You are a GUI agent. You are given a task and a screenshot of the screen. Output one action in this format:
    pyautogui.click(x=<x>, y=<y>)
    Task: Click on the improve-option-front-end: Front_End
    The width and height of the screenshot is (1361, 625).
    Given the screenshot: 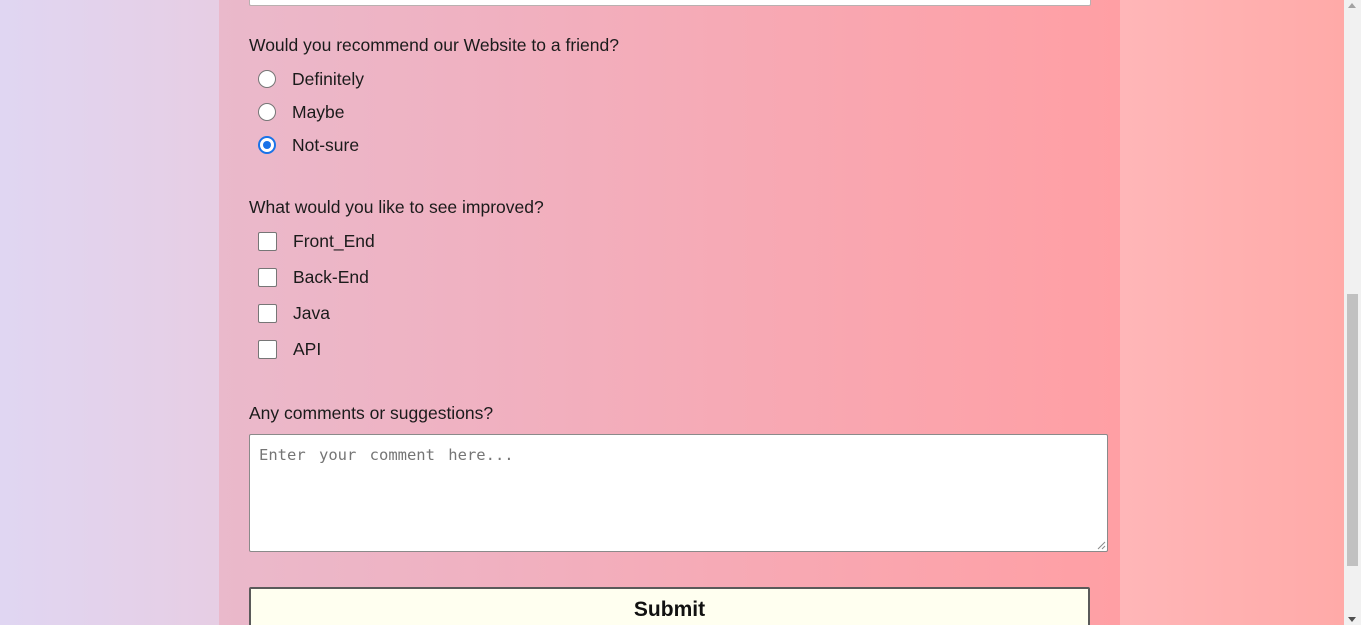 What is the action you would take?
    pyautogui.click(x=316, y=241)
    